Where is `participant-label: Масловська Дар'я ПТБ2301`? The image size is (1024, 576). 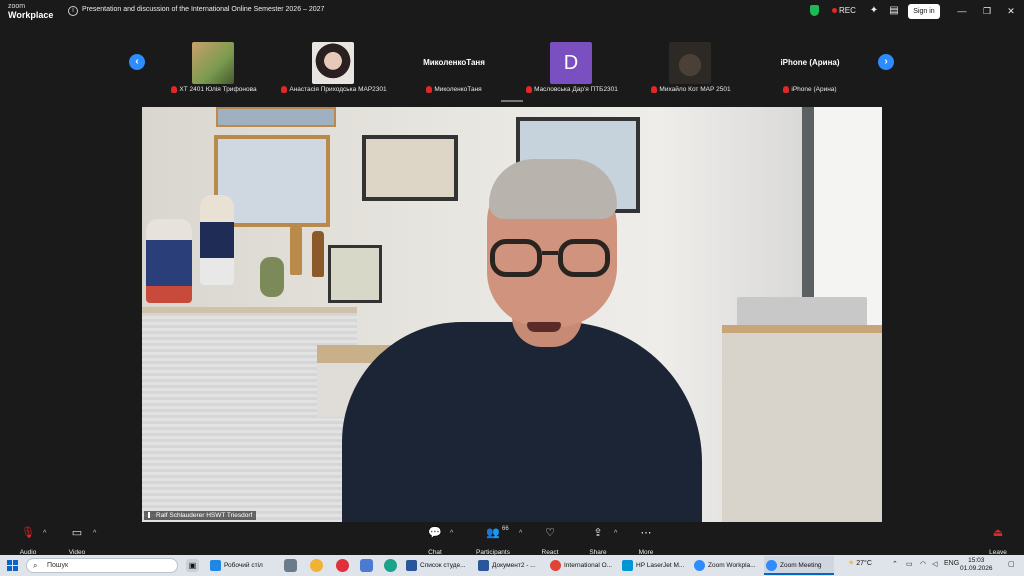
participant-label: Масловська Дар'я ПТБ2301 is located at coordinates (572, 89).